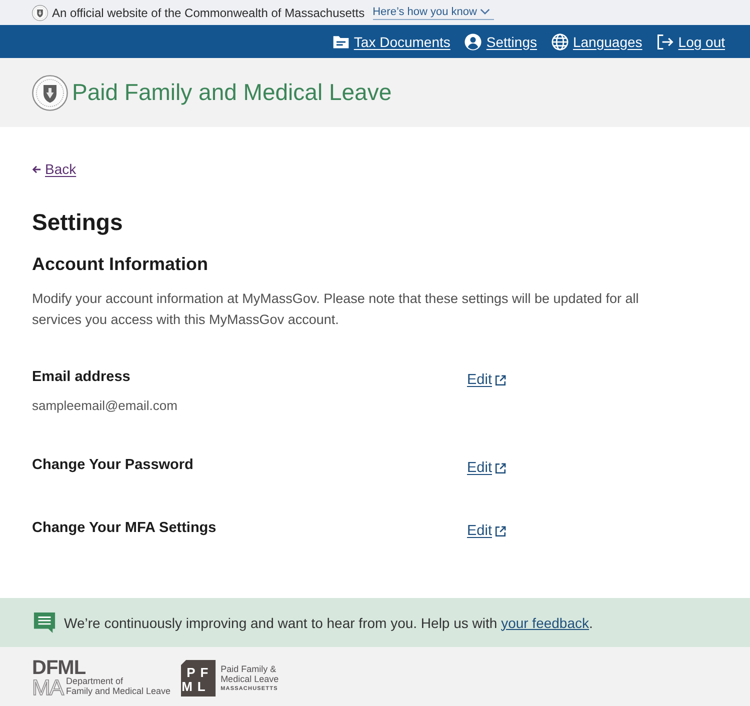 The image size is (750, 706). What do you see at coordinates (82, 377) in the screenshot?
I see `setting-label: Email address` at bounding box center [82, 377].